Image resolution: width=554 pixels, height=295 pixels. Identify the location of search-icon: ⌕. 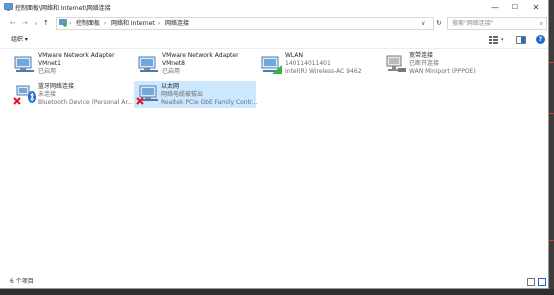
(541, 23).